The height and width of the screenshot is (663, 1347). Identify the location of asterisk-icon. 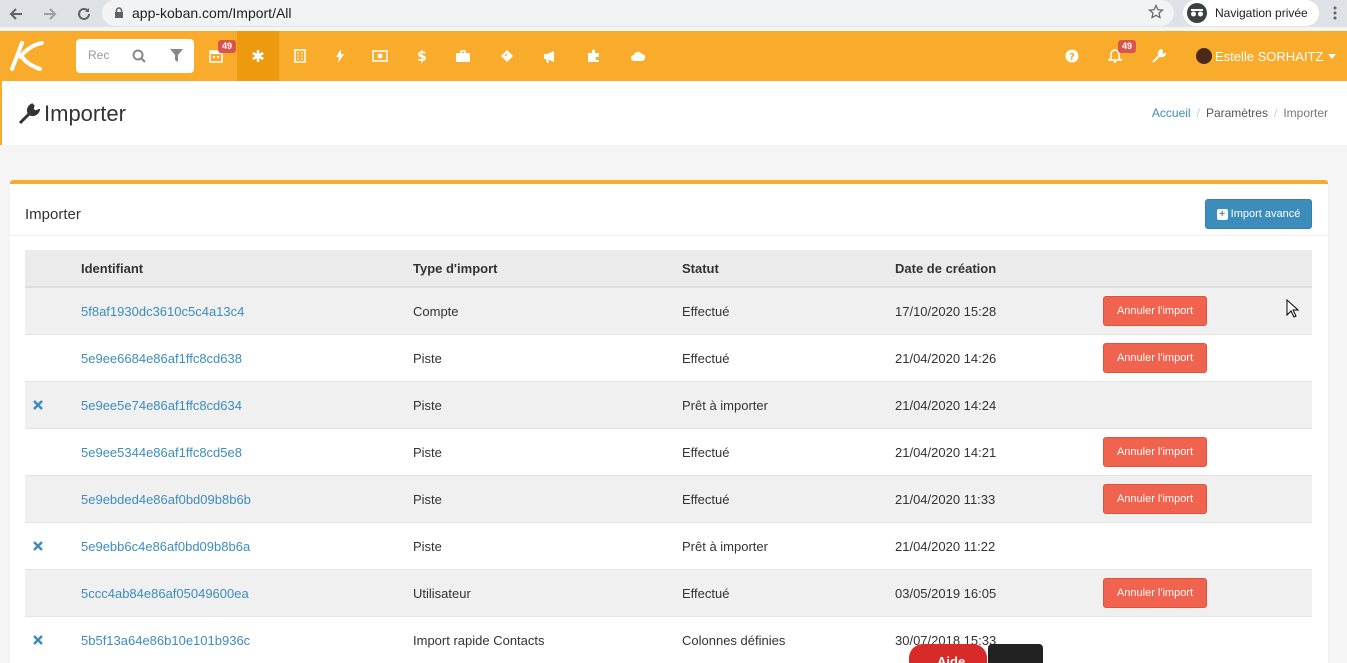
(258, 56).